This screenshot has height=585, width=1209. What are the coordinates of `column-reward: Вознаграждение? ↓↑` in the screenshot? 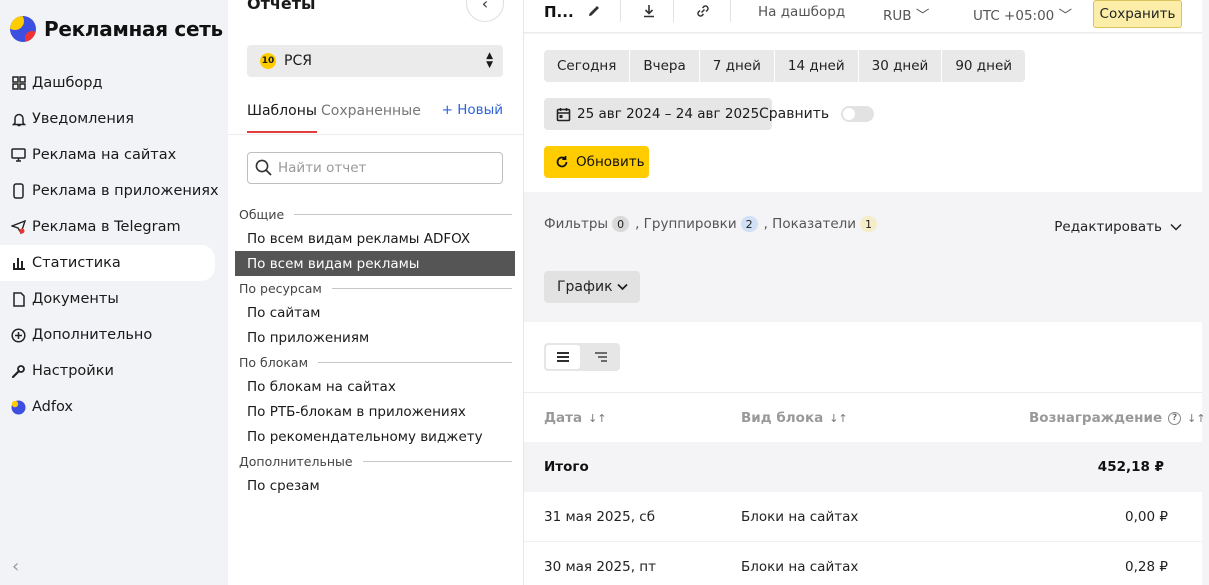 It's located at (1117, 418).